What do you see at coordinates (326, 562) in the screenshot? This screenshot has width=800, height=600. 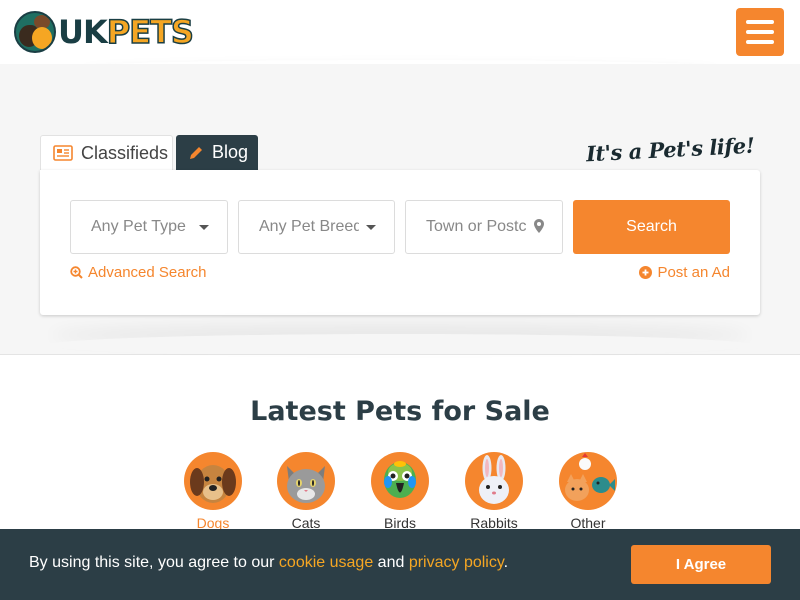 I see `cookie-usage-link: cookie usage` at bounding box center [326, 562].